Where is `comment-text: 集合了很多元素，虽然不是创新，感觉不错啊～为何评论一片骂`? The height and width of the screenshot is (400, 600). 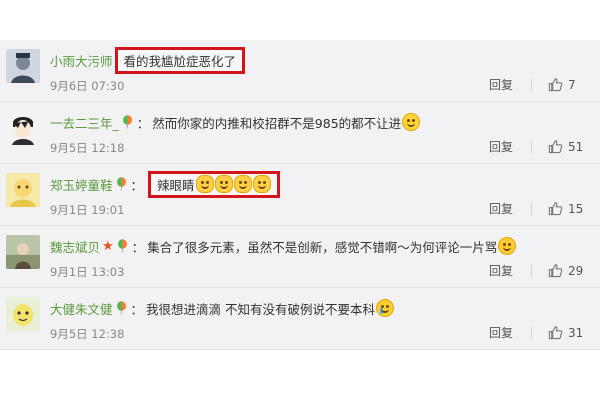 comment-text: 集合了很多元素，虽然不是创新，感觉不错啊～为何评论一片骂 is located at coordinates (322, 247).